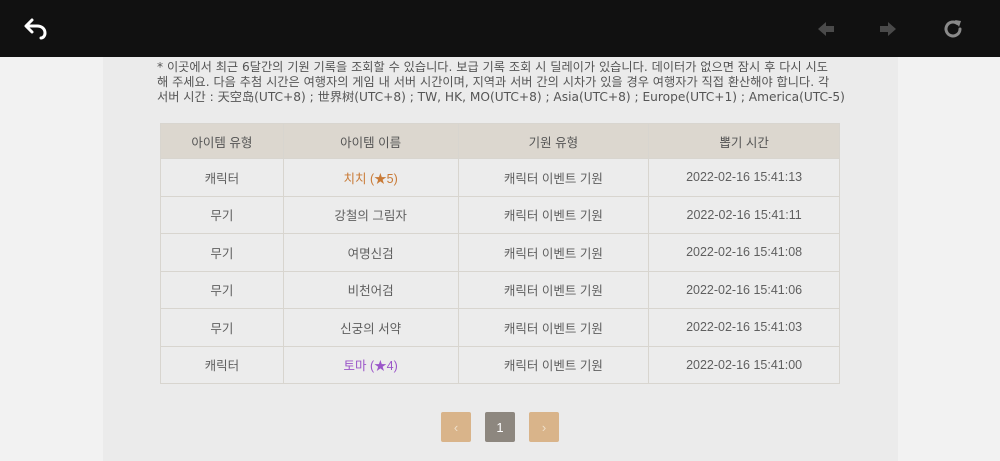 This screenshot has height=461, width=1000. What do you see at coordinates (370, 252) in the screenshot?
I see `cell-item-name: 여명신검` at bounding box center [370, 252].